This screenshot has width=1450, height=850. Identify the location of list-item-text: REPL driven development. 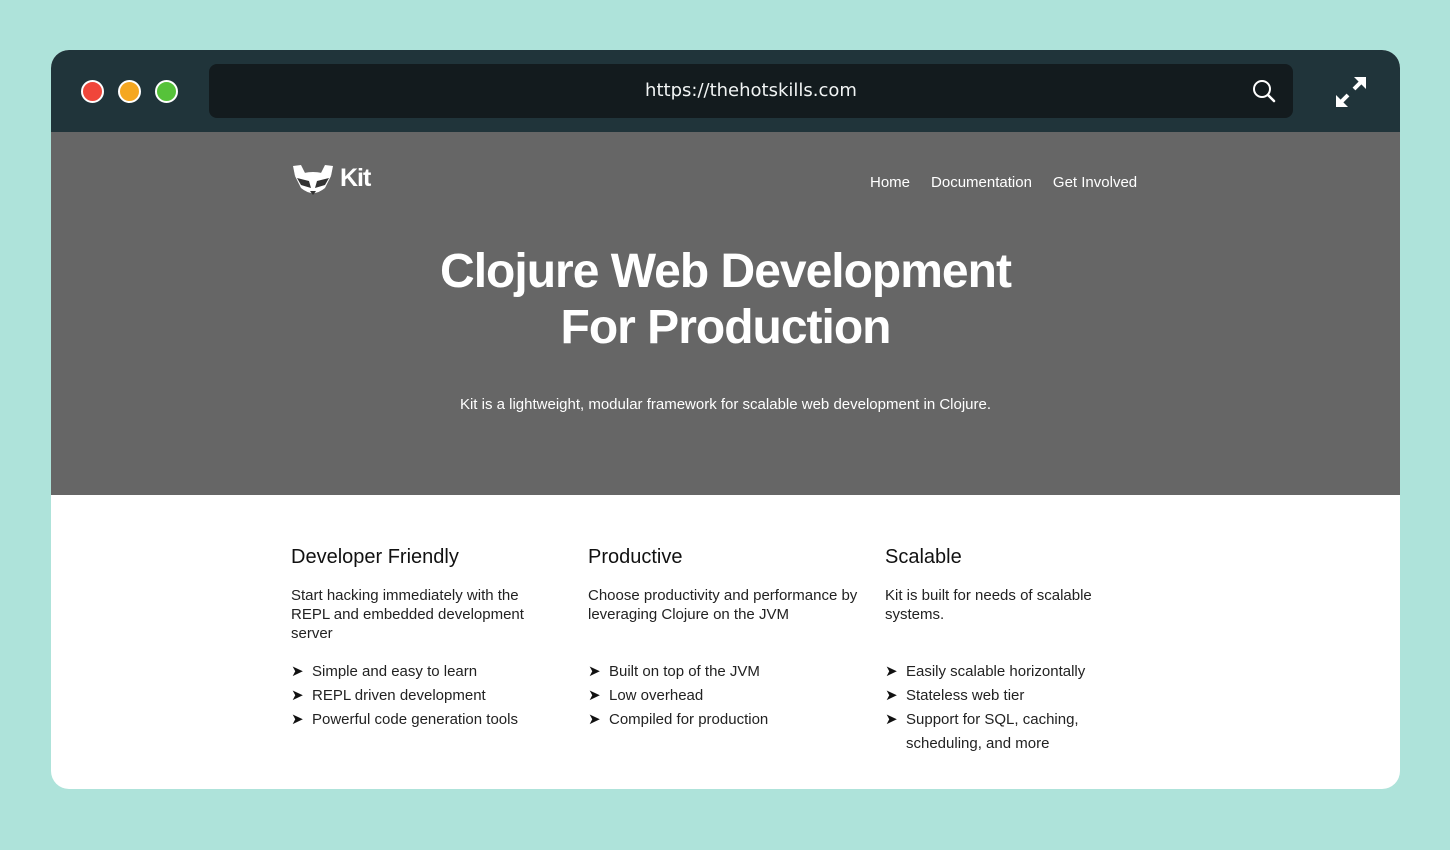
(399, 695).